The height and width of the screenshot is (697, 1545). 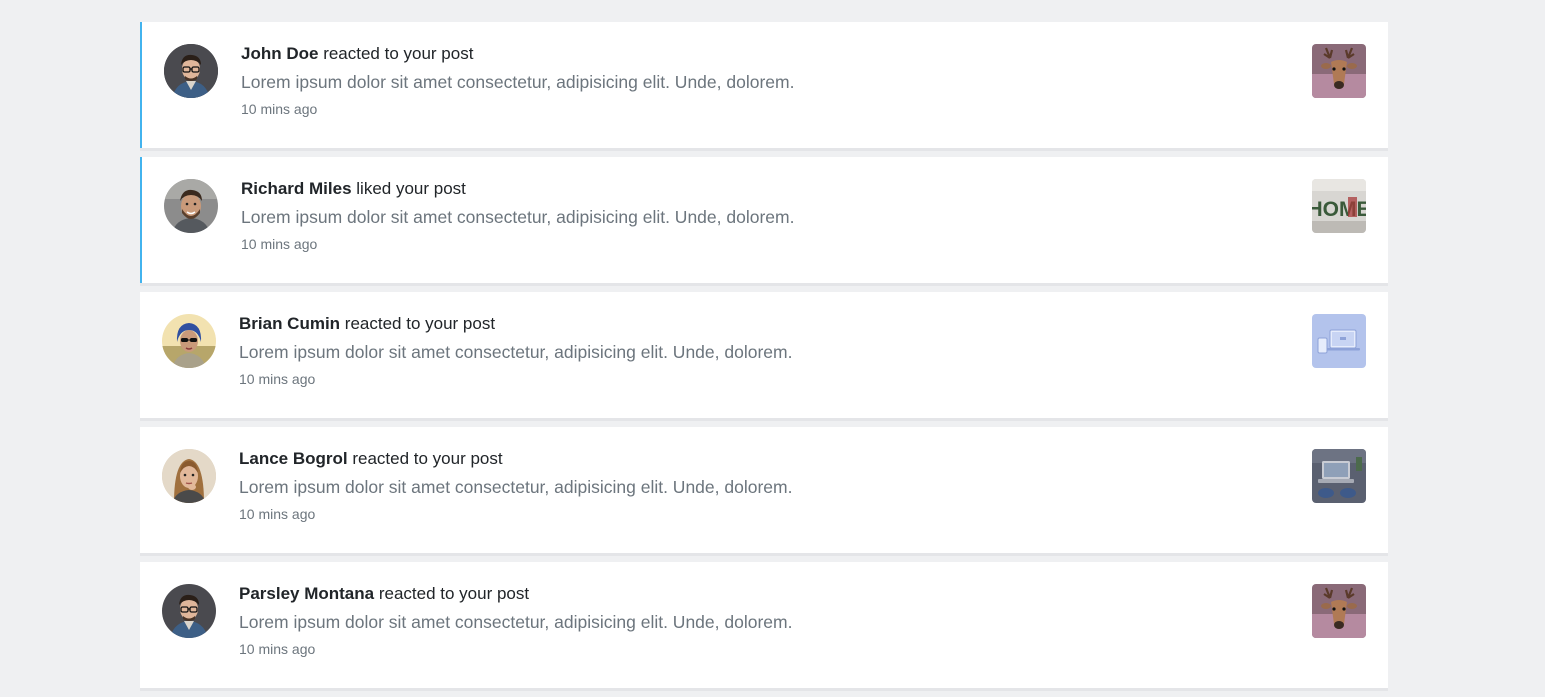 I want to click on notification-headline: Lance Bogrol reacted to your post, so click(x=763, y=459).